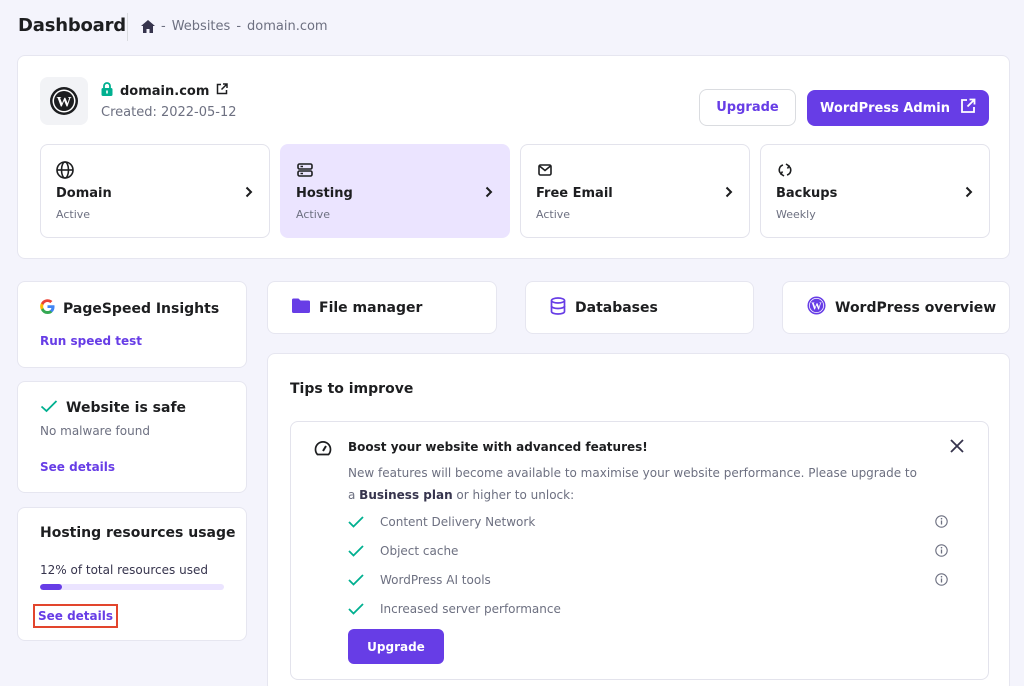 The width and height of the screenshot is (1024, 686). Describe the element at coordinates (616, 307) in the screenshot. I see `databases-label: Databases` at that location.